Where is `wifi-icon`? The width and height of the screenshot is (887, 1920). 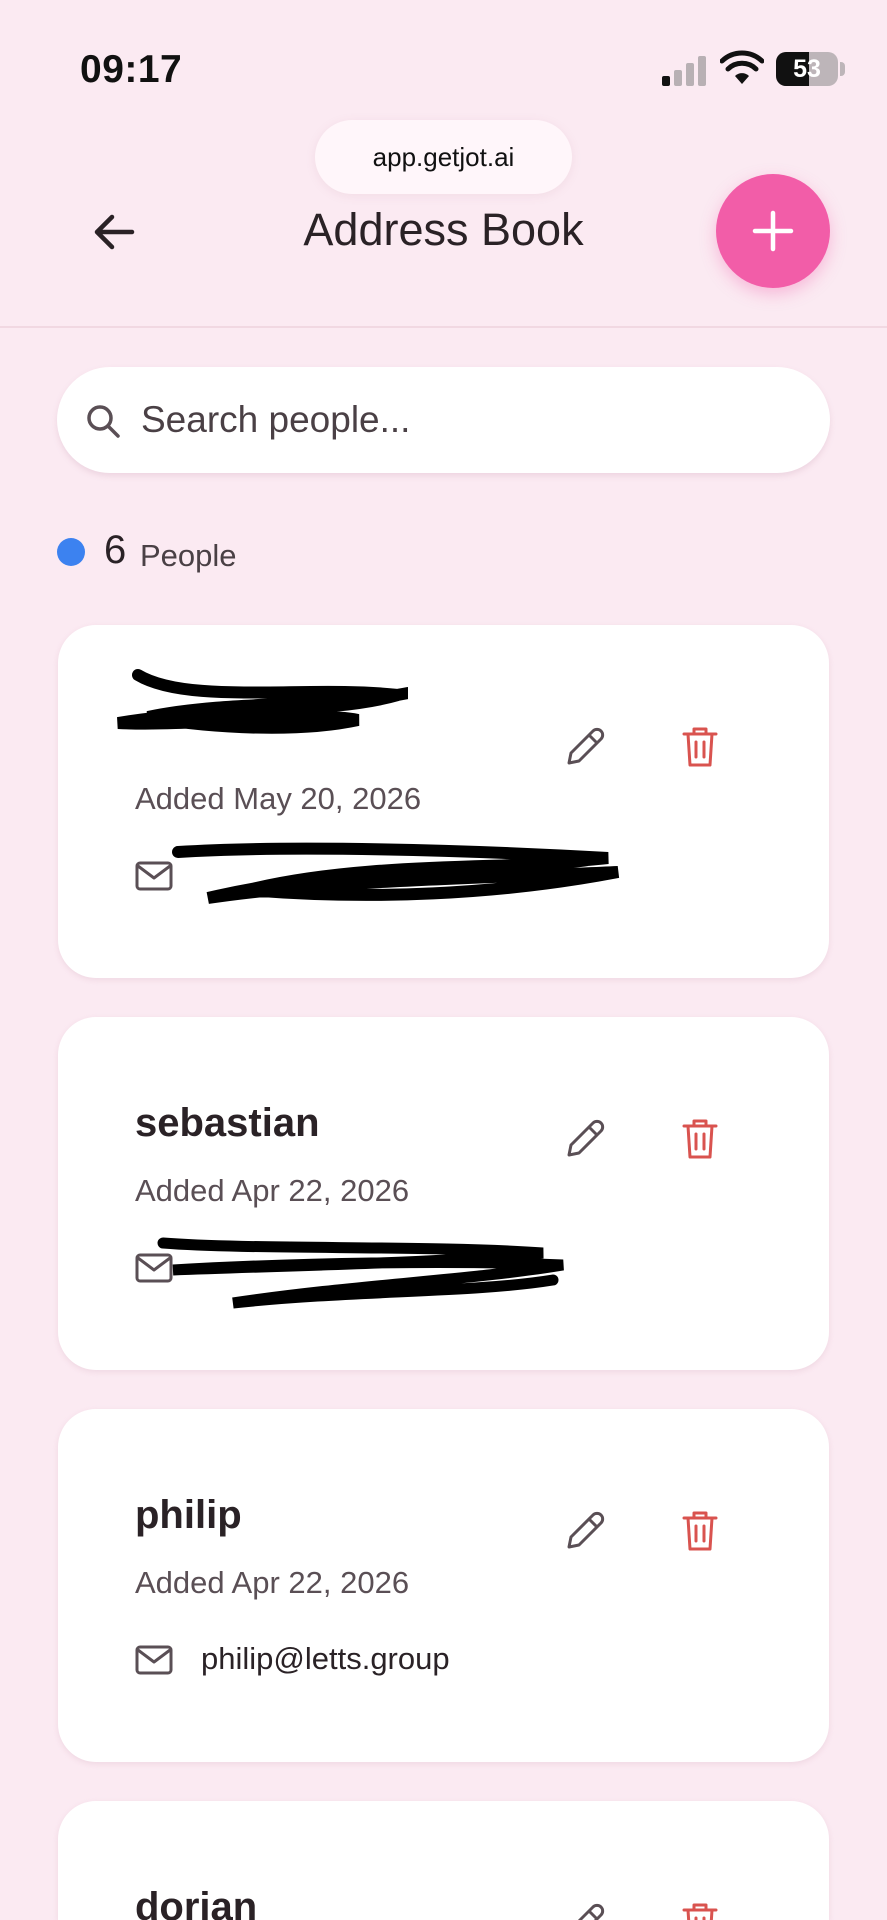 wifi-icon is located at coordinates (742, 67).